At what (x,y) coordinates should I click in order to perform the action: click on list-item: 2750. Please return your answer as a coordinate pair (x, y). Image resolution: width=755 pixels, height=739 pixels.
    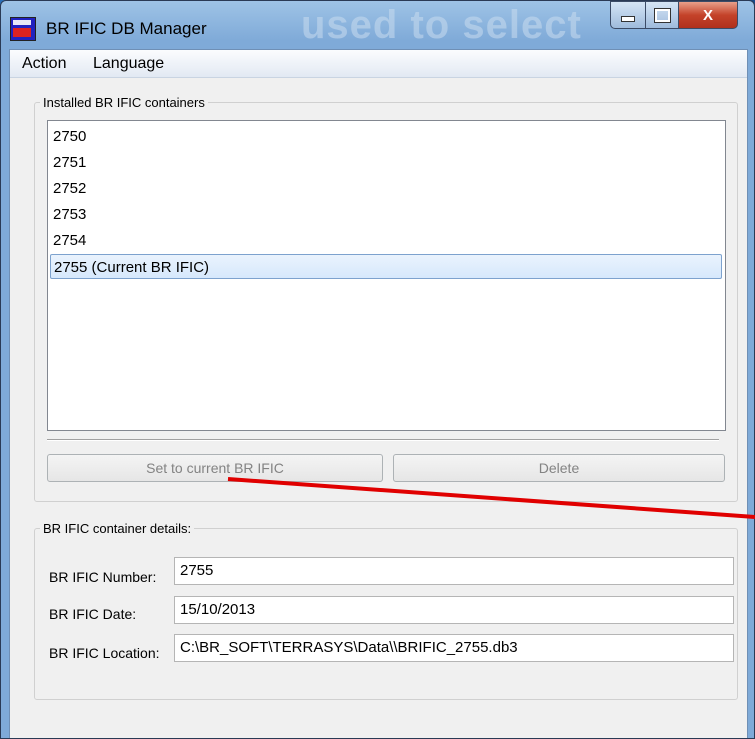
    Looking at the image, I should click on (386, 136).